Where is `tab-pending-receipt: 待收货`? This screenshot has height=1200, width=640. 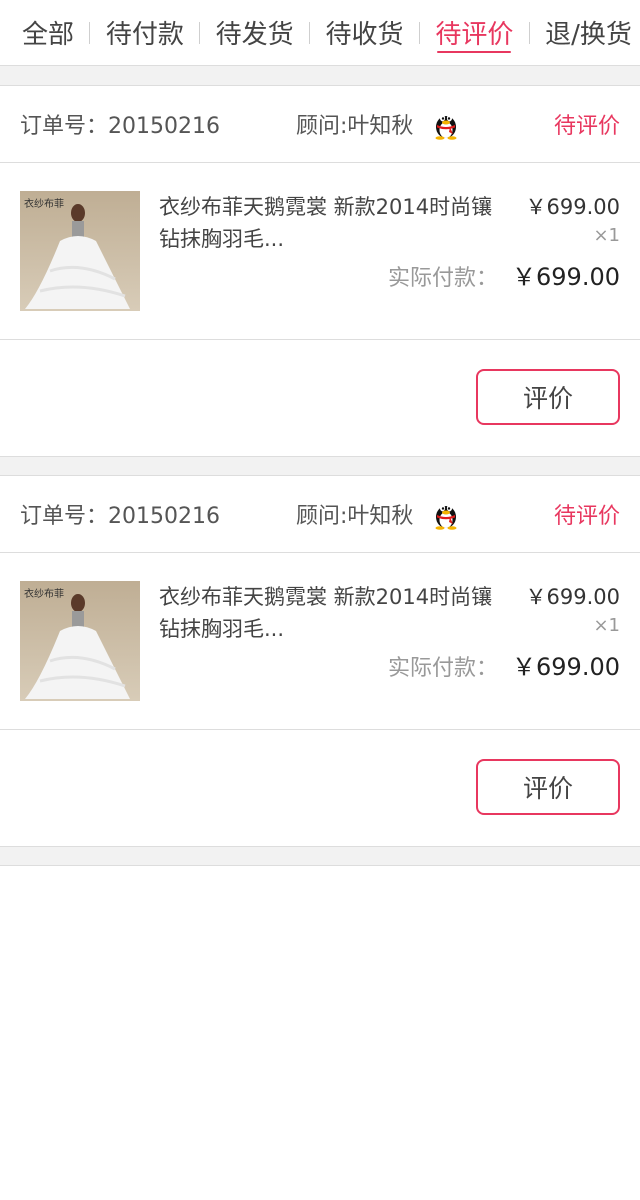
tab-pending-receipt: 待收货 is located at coordinates (364, 33).